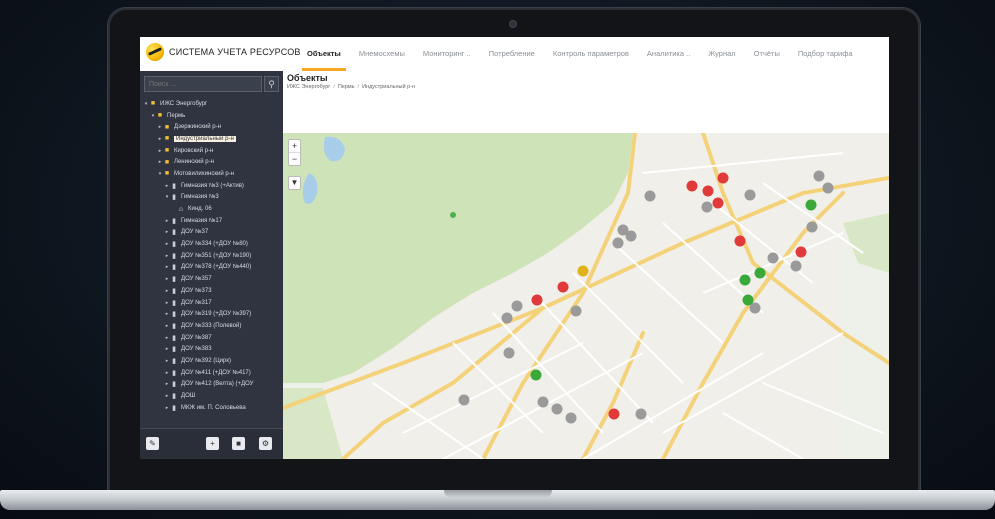  What do you see at coordinates (211, 221) in the screenshot?
I see `tree-item: ▸ ▮ Гимназия №17` at bounding box center [211, 221].